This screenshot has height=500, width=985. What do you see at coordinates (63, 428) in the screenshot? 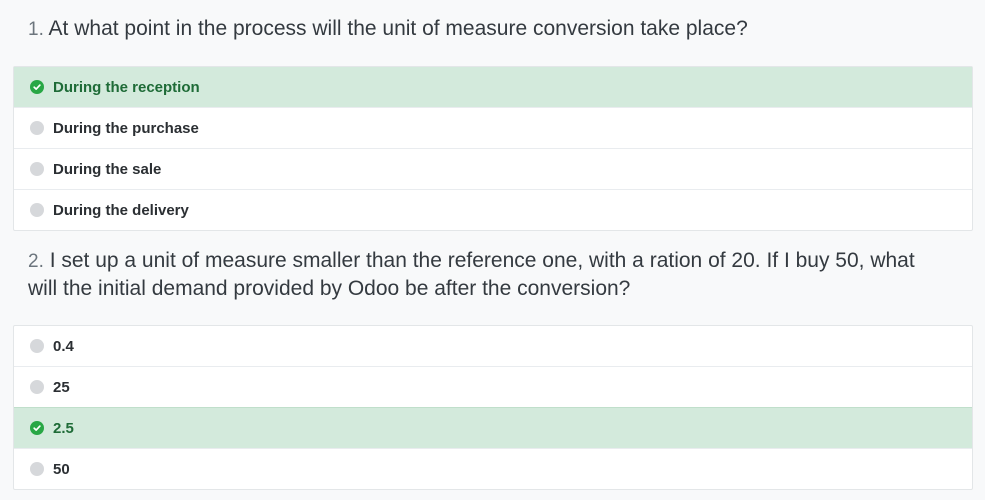
I see `answer-label: 2.5` at bounding box center [63, 428].